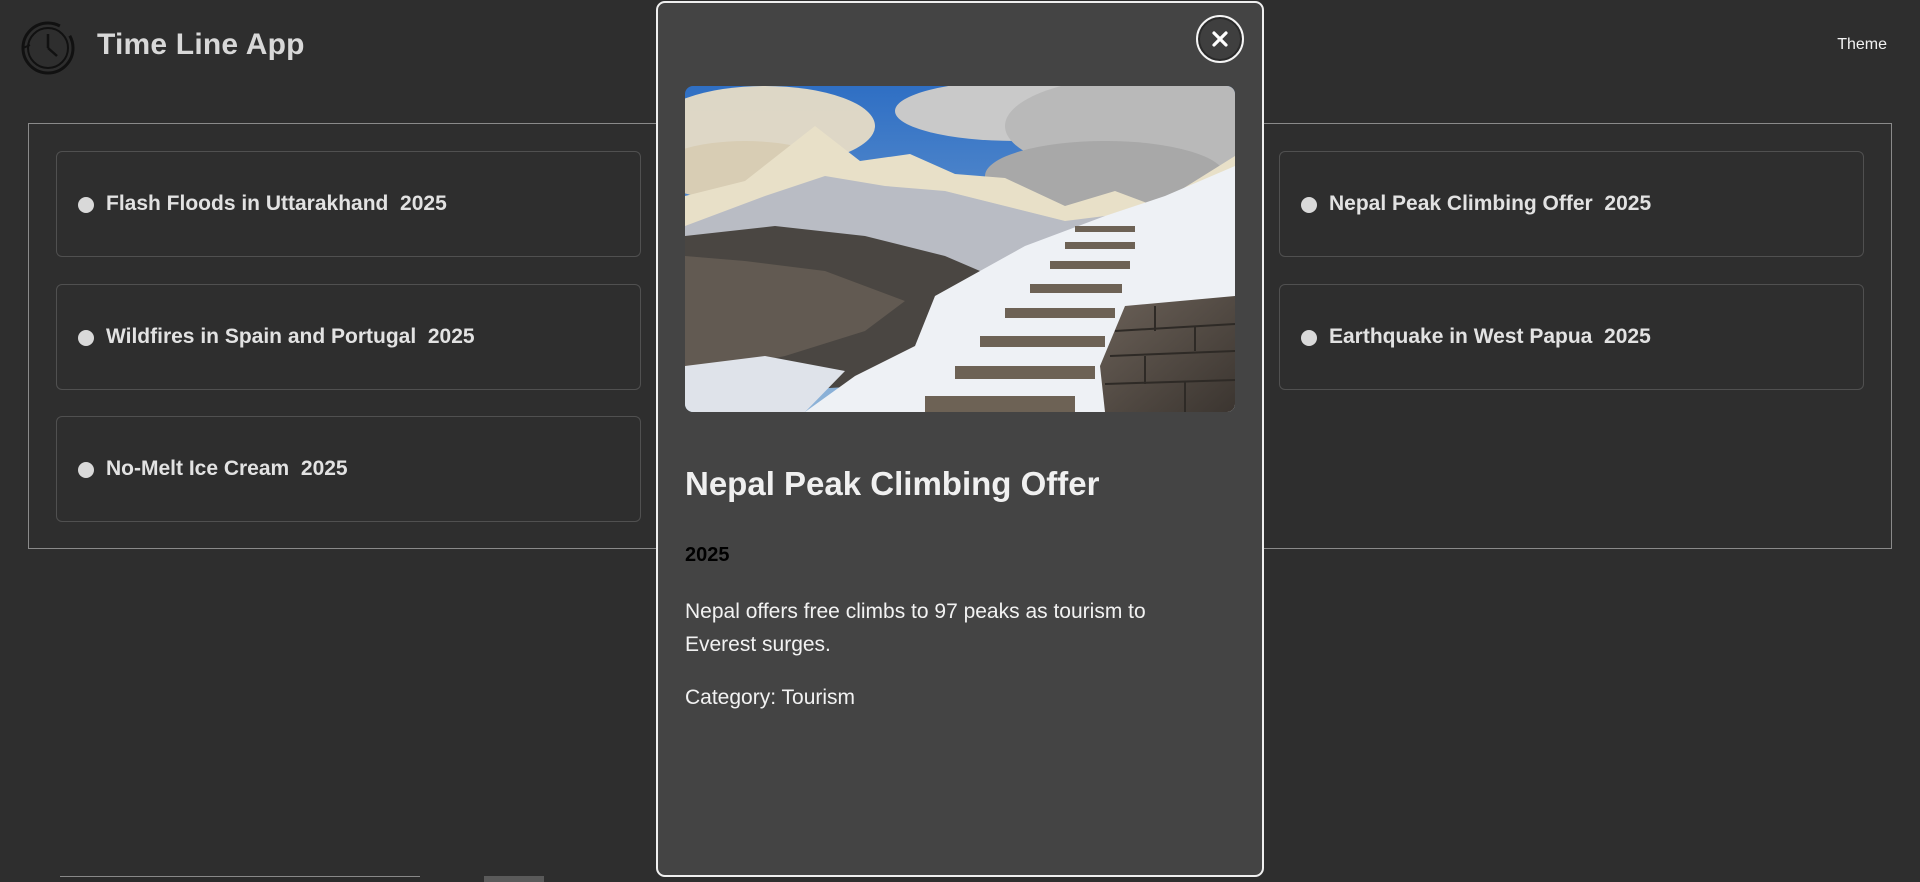 The width and height of the screenshot is (1920, 882). I want to click on modal-year: 2025, so click(707, 555).